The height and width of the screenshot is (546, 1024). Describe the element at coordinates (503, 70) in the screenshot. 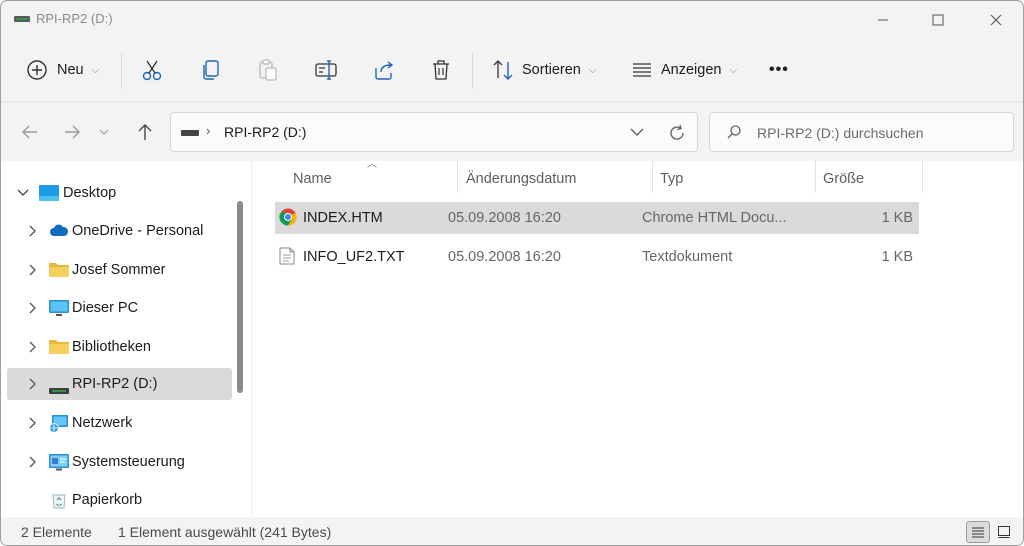

I see `sort-icon` at that location.